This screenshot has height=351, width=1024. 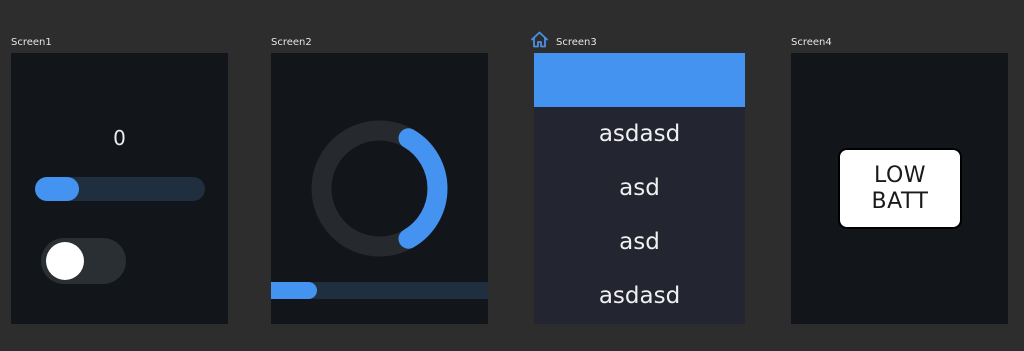 I want to click on low-battery-message-box: LOW BATT, so click(x=900, y=188).